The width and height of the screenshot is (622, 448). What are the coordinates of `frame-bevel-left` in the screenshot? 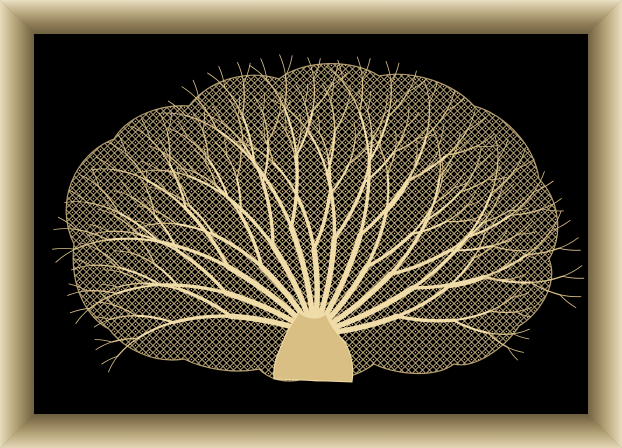 It's located at (17, 224).